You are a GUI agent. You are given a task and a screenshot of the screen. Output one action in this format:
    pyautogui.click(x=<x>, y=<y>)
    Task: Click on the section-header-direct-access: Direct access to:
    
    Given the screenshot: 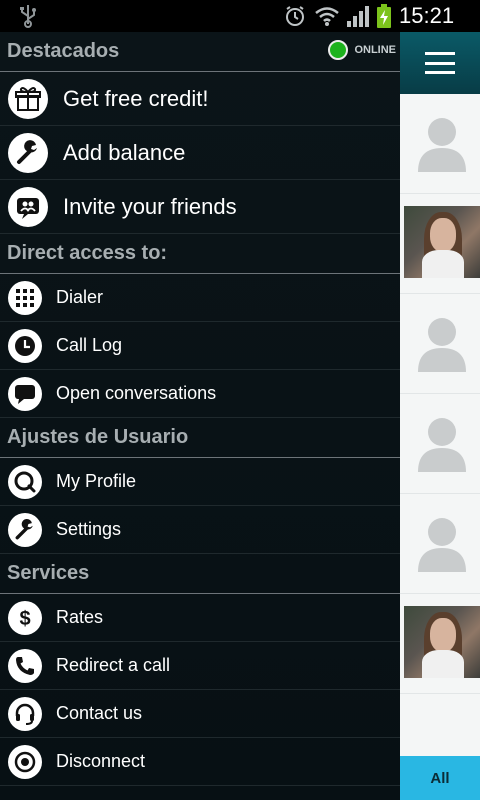 What is the action you would take?
    pyautogui.click(x=200, y=254)
    